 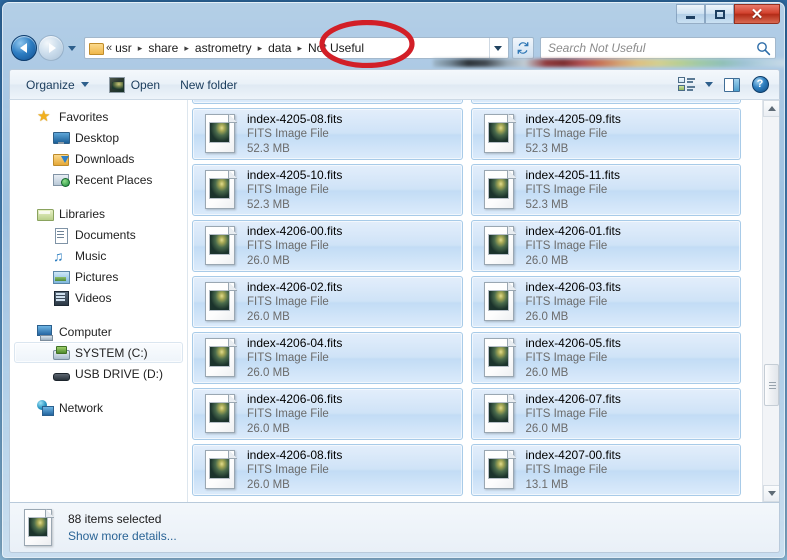 What do you see at coordinates (771, 108) in the screenshot?
I see `scroll-up-button` at bounding box center [771, 108].